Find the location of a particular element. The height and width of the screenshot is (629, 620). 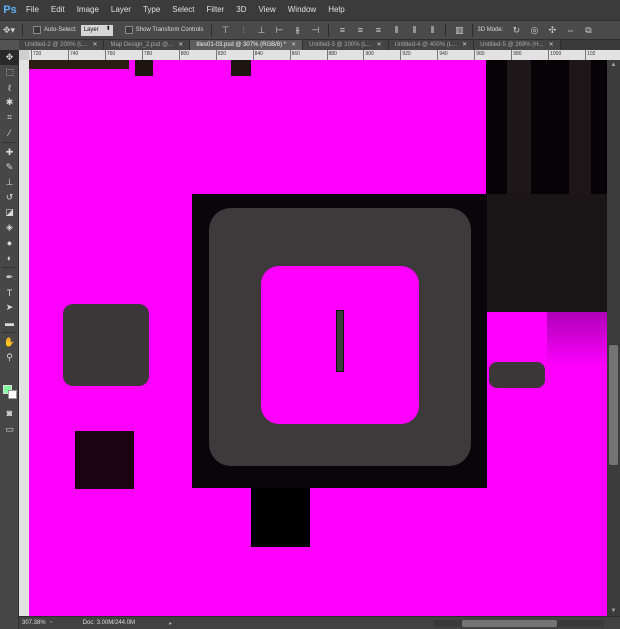

menu-select: Select is located at coordinates (183, 10).